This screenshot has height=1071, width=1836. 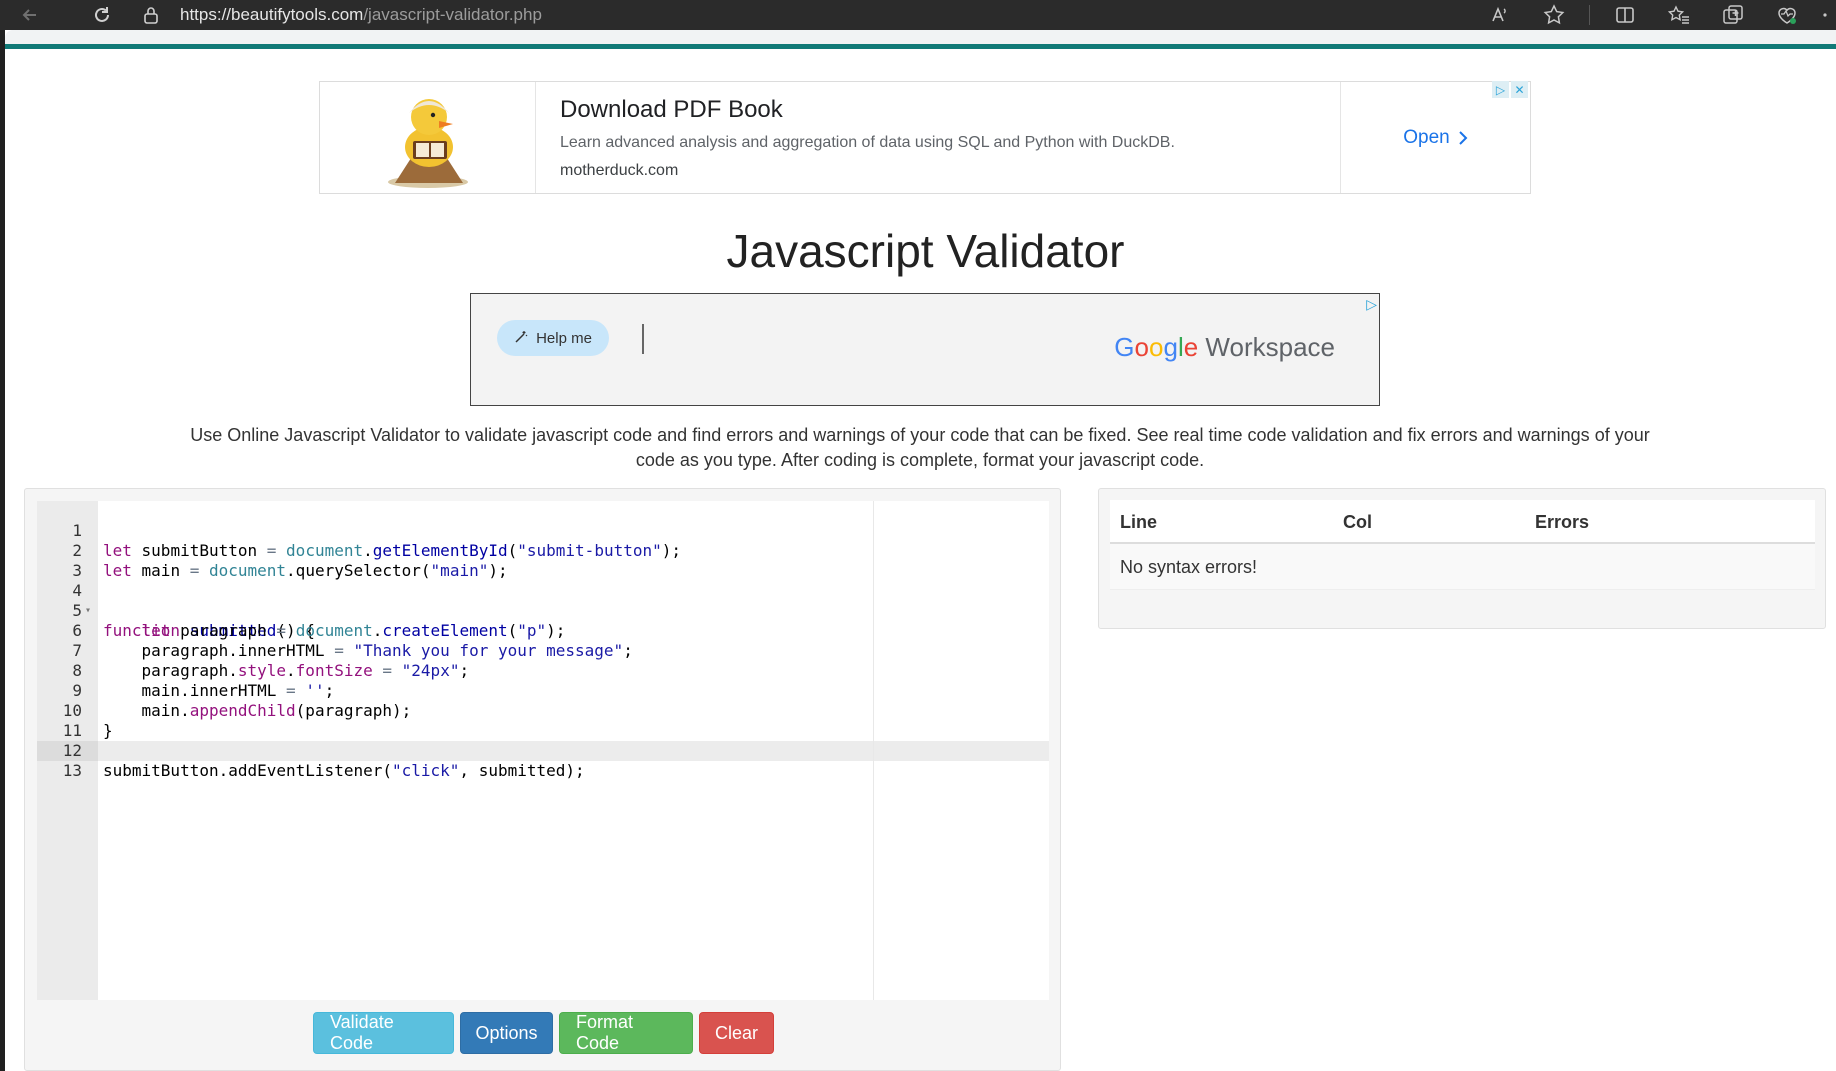 I want to click on google-workspace-logo: Google Workspace, so click(x=1224, y=347).